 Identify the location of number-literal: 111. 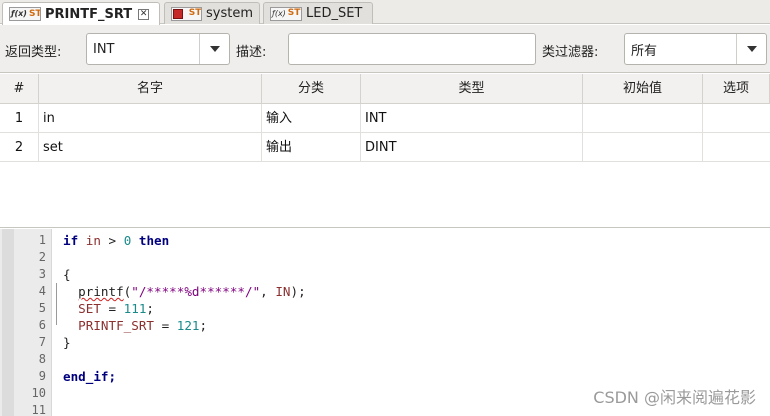
(135, 308).